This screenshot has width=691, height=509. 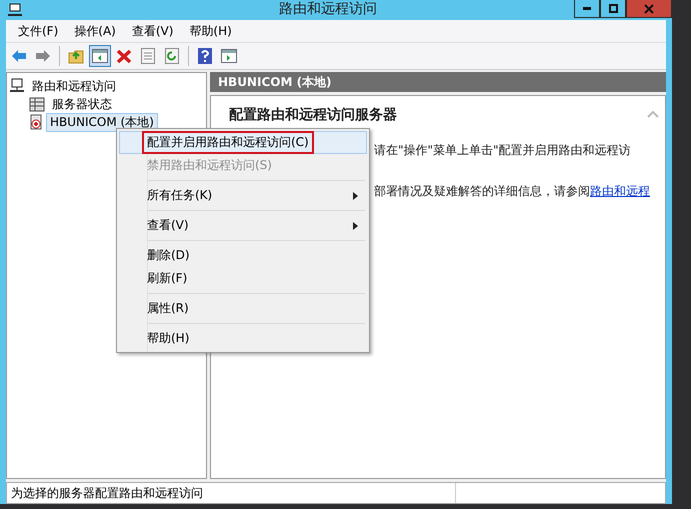 I want to click on folder-icon, so click(x=76, y=56).